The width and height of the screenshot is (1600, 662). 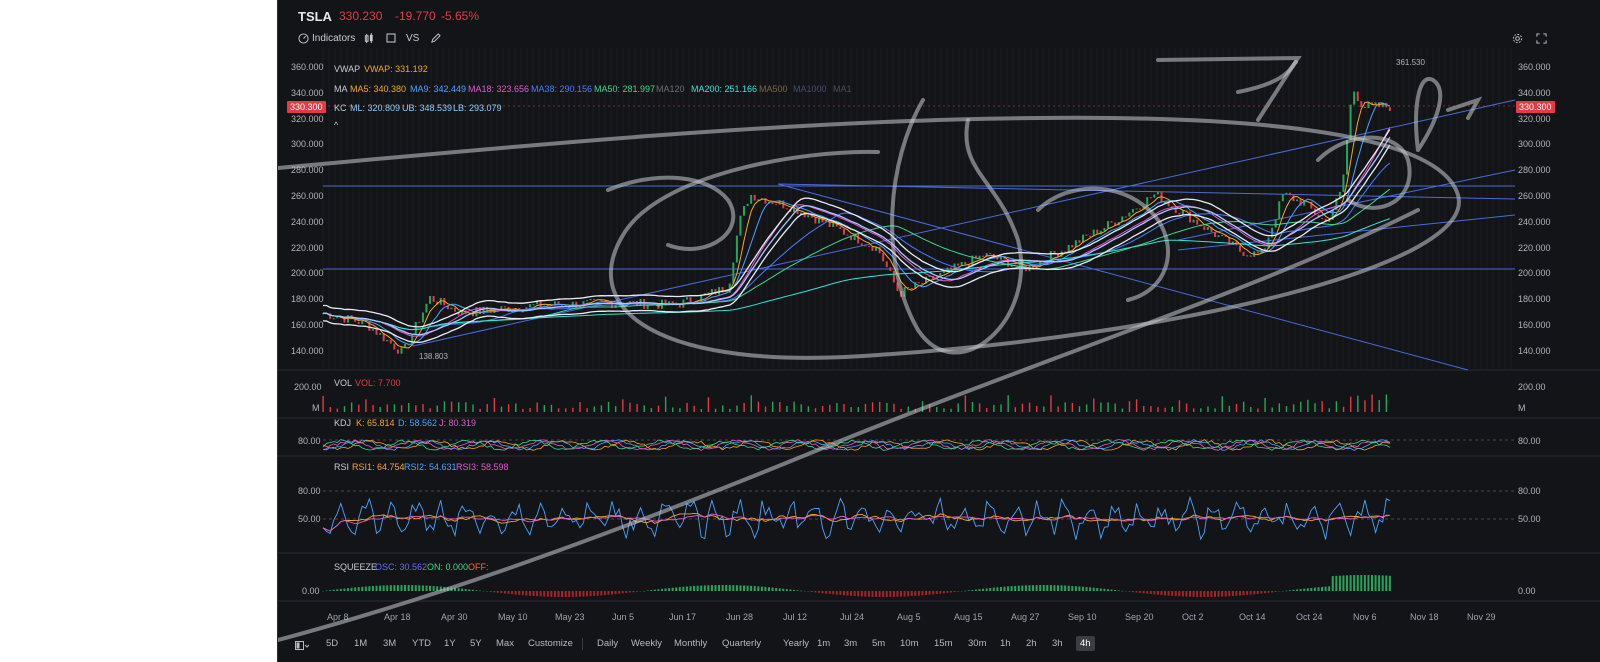 What do you see at coordinates (909, 643) in the screenshot?
I see `interval-button-10m: 10m` at bounding box center [909, 643].